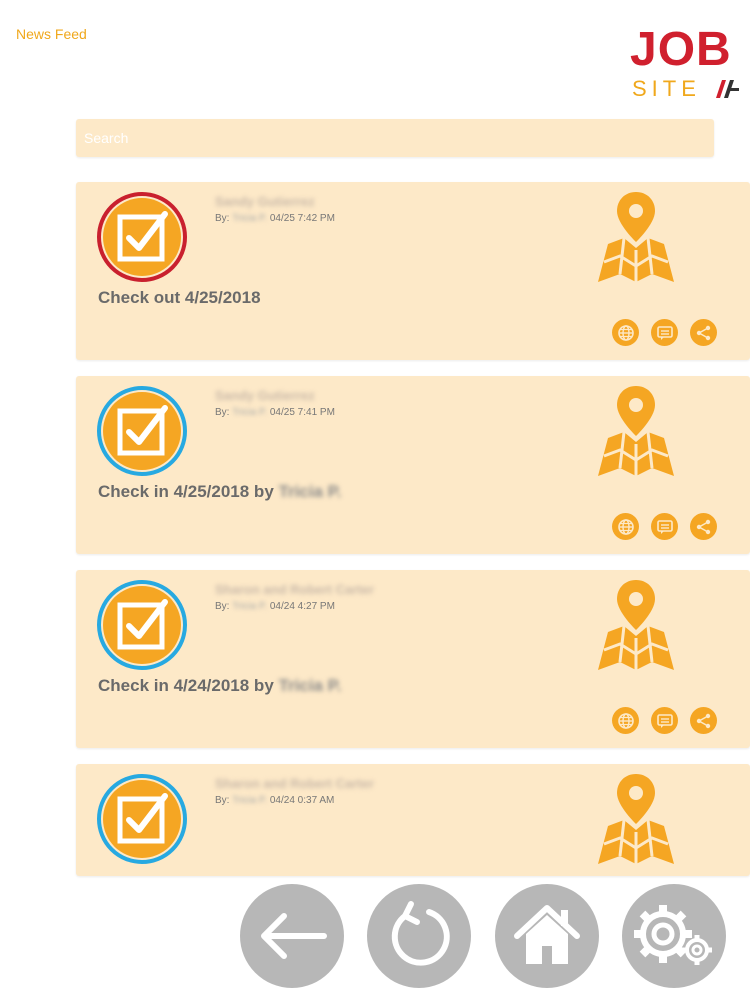  I want to click on bottom-nav, so click(495, 942).